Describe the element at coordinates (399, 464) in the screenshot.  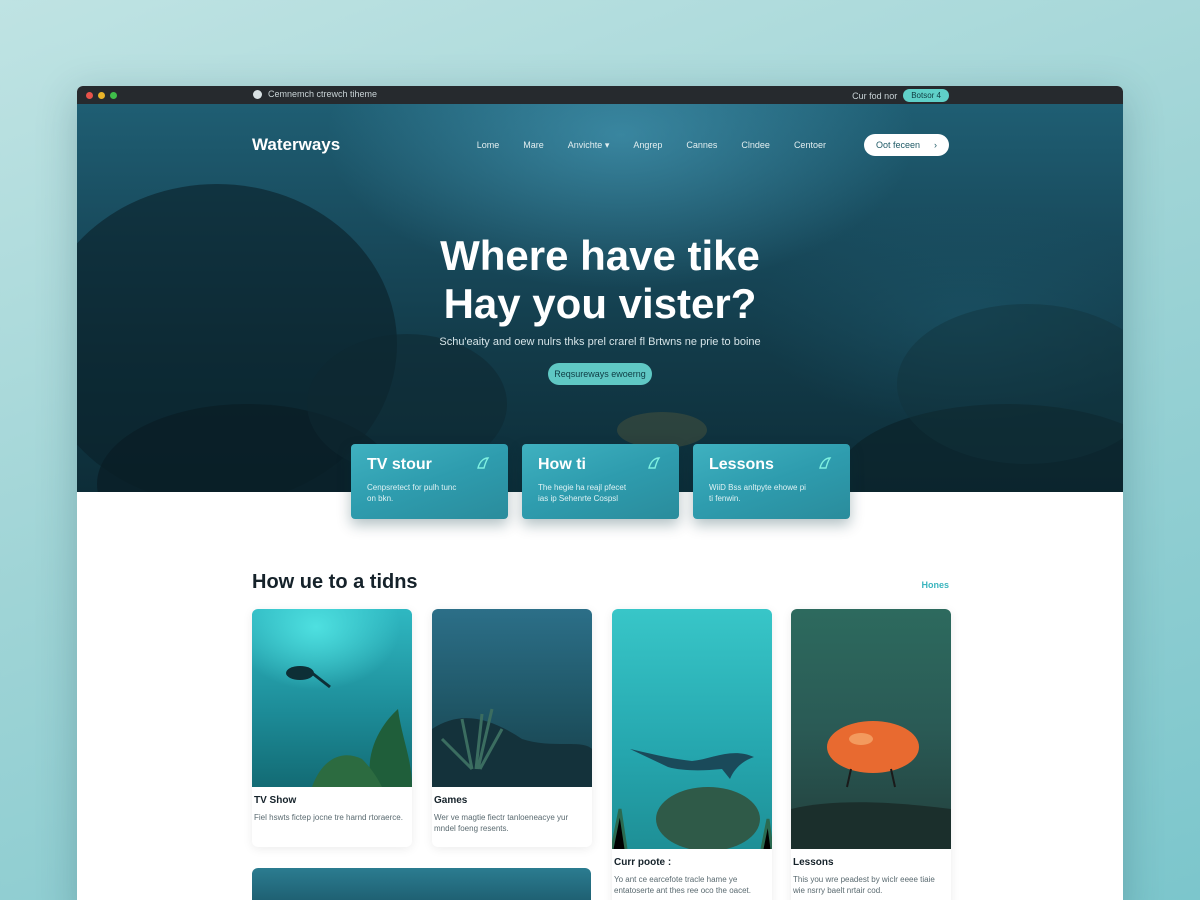
I see `feature-card-title: TV stour` at that location.